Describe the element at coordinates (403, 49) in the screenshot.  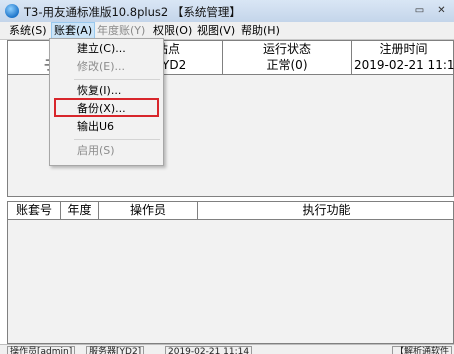
I see `column-header-register-time: 注册时间` at that location.